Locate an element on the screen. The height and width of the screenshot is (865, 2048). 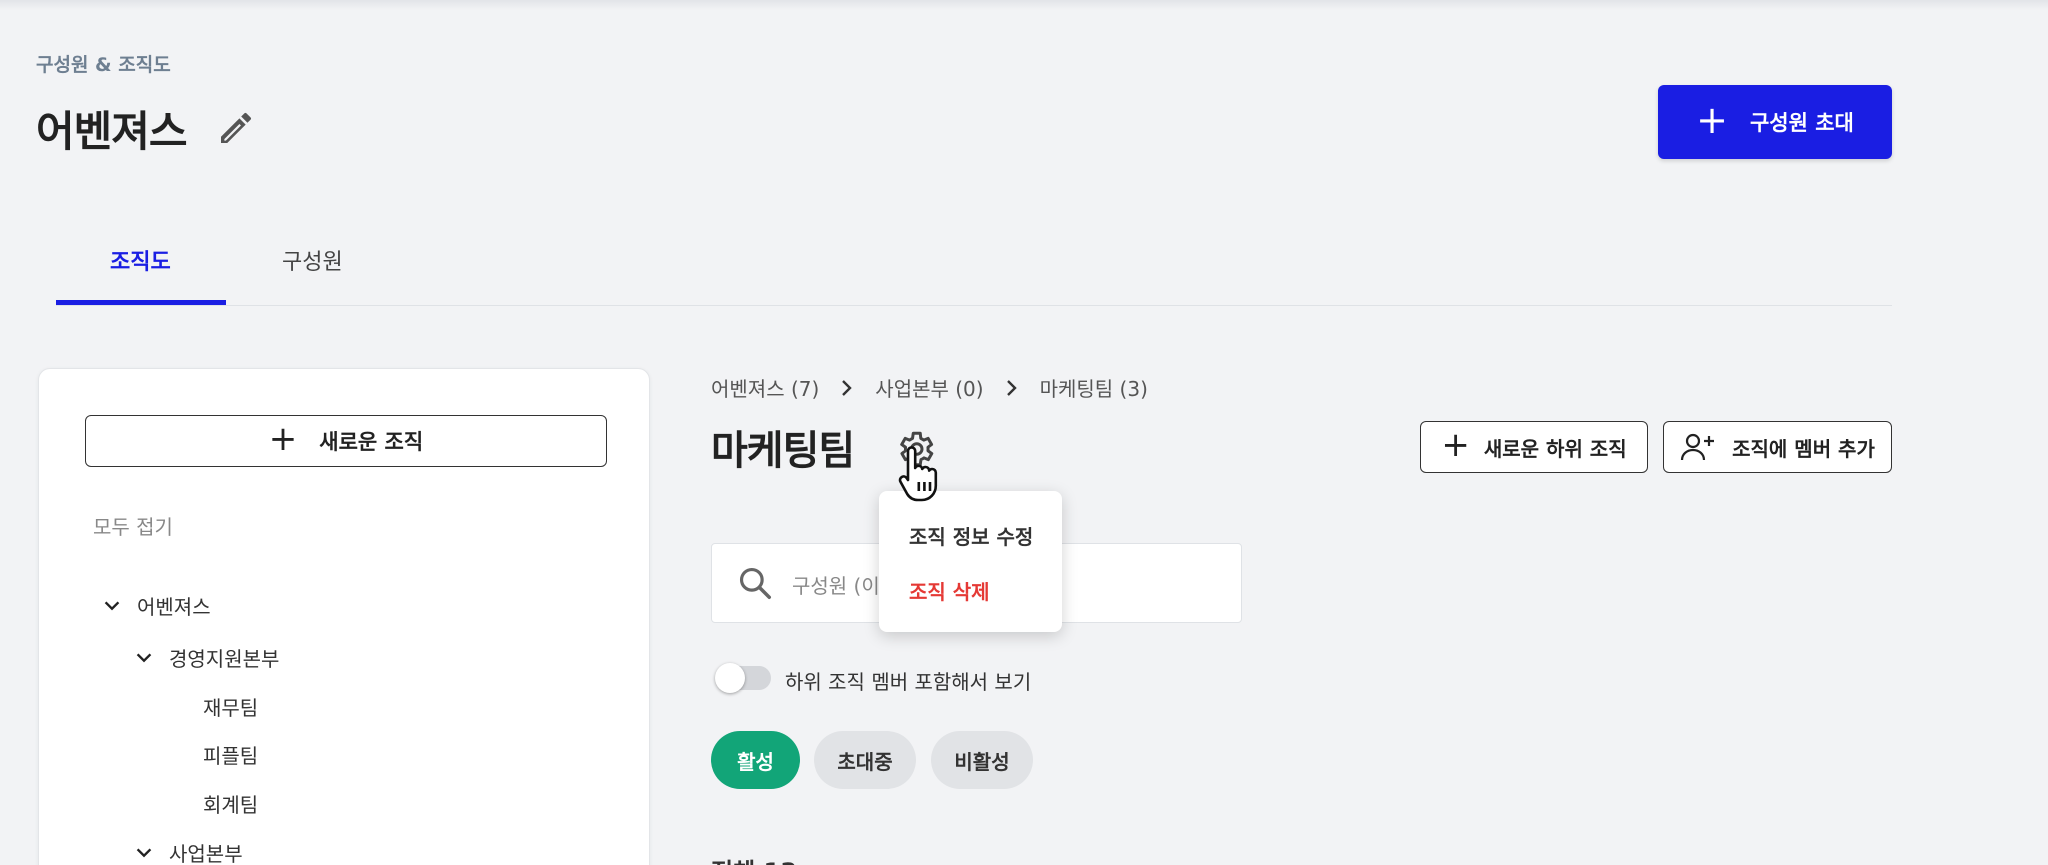
member-count-heading: 전체 13 is located at coordinates (754, 858).